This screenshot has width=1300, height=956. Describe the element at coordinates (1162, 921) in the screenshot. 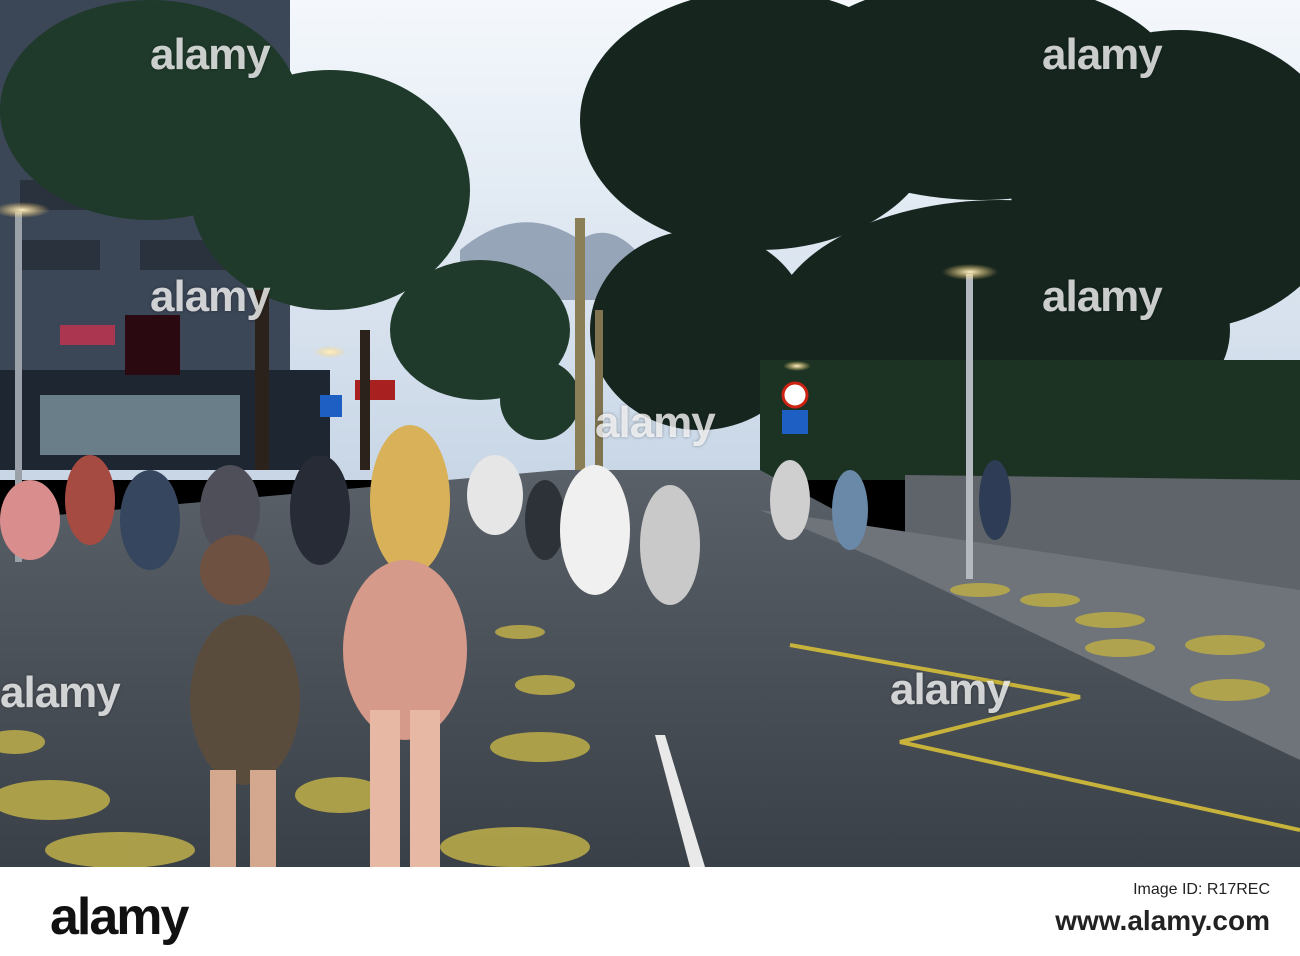

I see `site-url: www.alamy.com` at that location.